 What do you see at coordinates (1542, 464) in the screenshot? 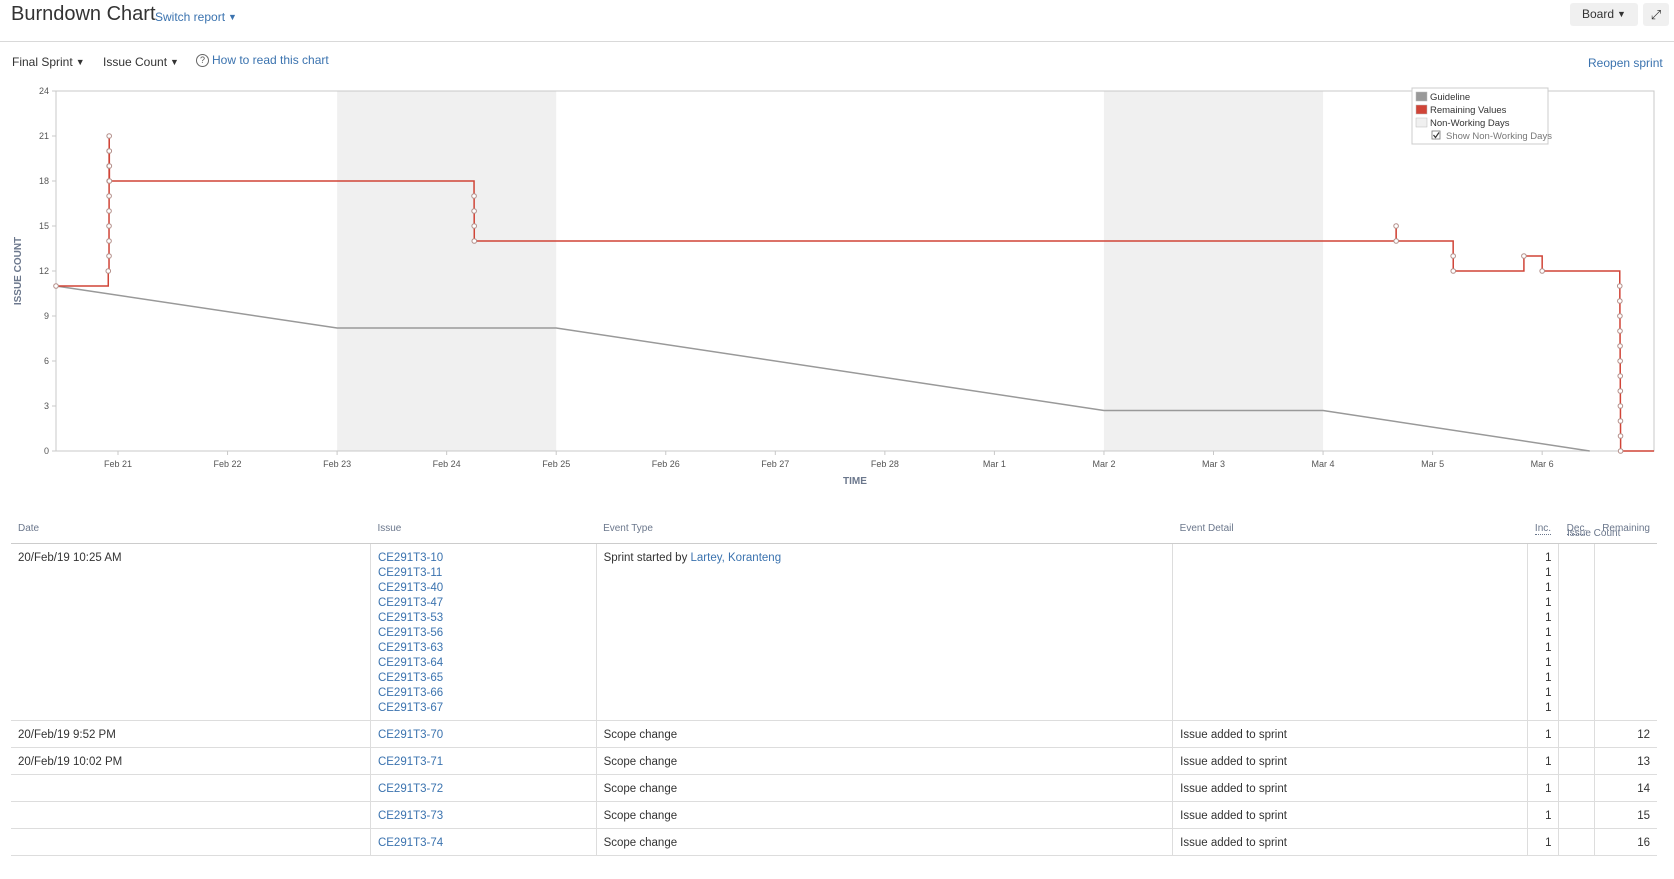
I see `x-tick-label: Mar 6` at bounding box center [1542, 464].